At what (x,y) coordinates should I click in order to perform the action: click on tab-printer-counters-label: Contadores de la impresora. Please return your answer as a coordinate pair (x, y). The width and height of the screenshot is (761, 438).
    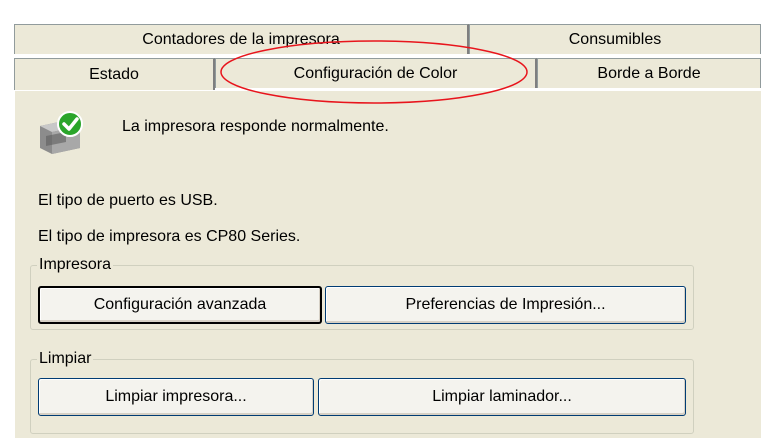
    Looking at the image, I should click on (241, 39).